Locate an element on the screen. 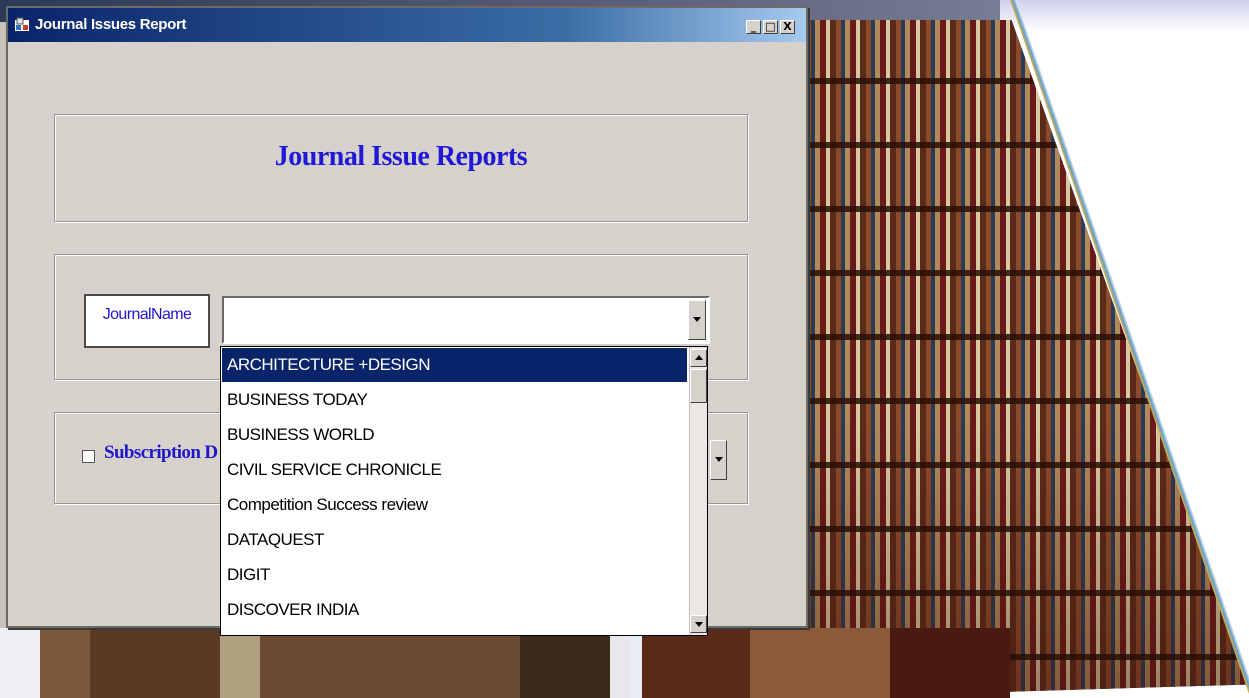  dropdown-scrollbar is located at coordinates (698, 491).